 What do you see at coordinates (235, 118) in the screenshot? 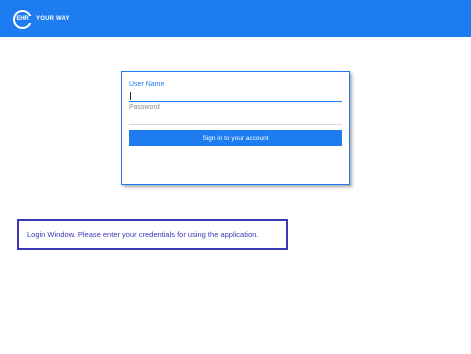
I see `password-input` at bounding box center [235, 118].